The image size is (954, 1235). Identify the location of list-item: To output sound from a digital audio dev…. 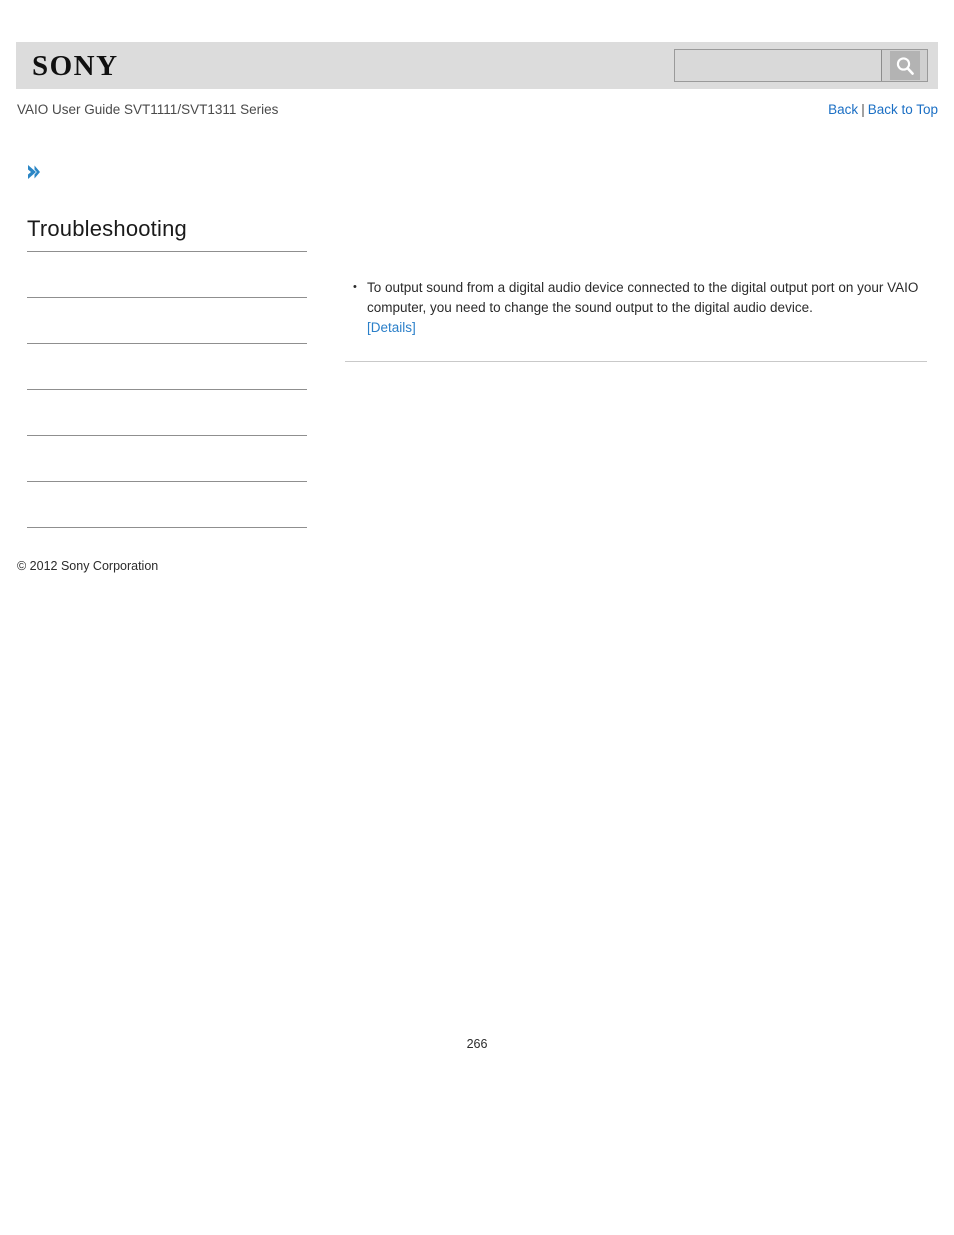
(640, 307).